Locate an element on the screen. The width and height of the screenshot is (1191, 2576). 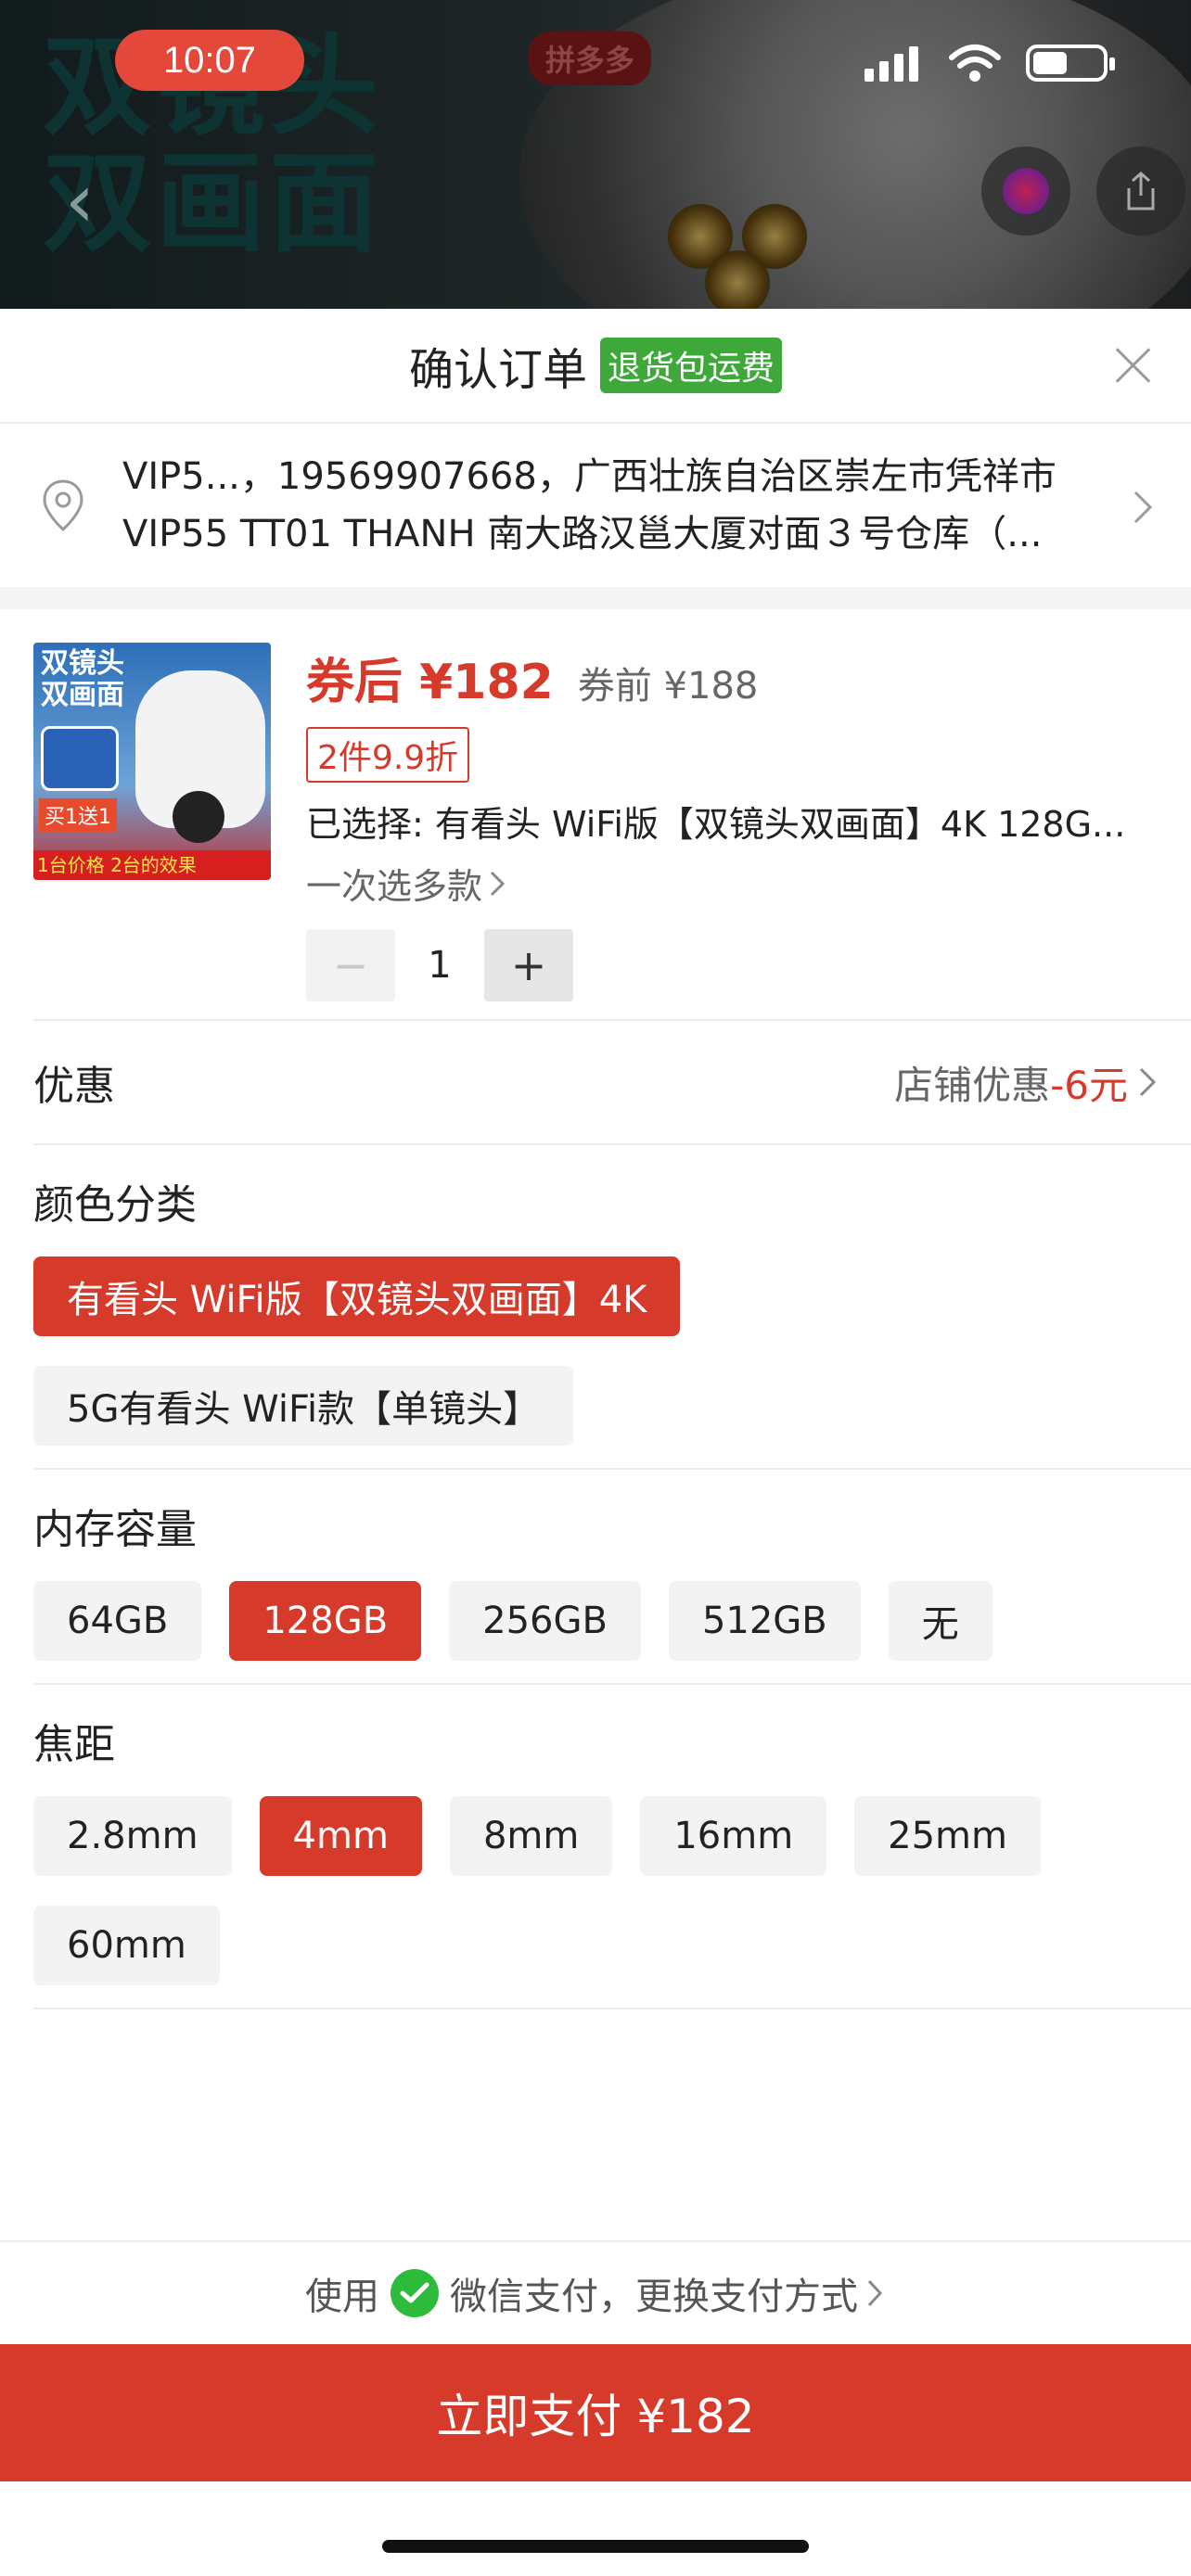
discount-type: 店铺优惠 is located at coordinates (973, 1085).